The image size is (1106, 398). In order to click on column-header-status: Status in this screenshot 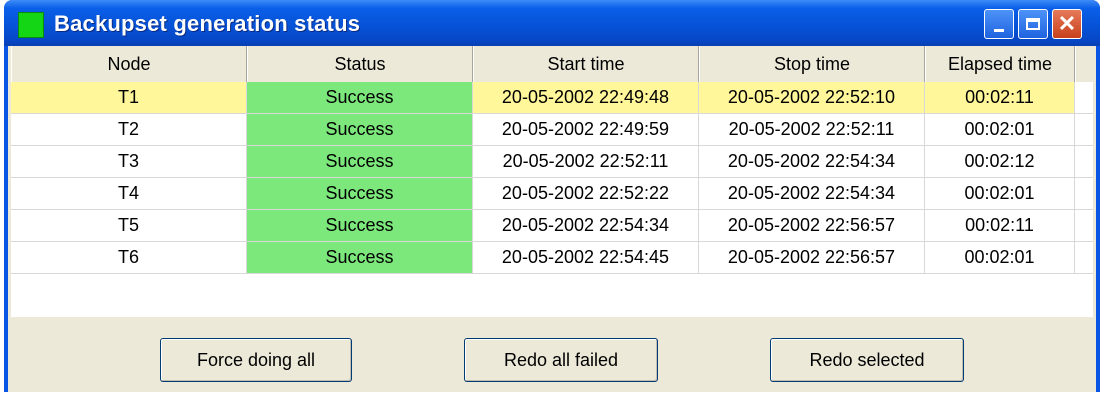, I will do `click(360, 64)`.